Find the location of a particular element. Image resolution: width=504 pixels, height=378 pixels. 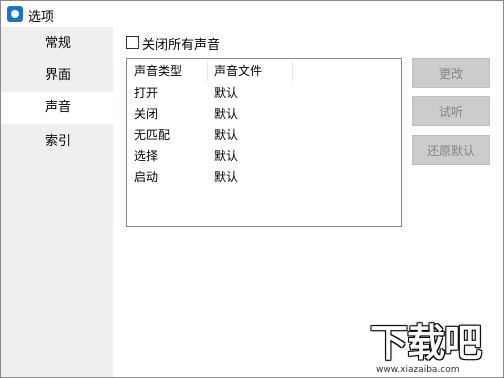

list-item: 无匹配 默认 is located at coordinates (264, 135).